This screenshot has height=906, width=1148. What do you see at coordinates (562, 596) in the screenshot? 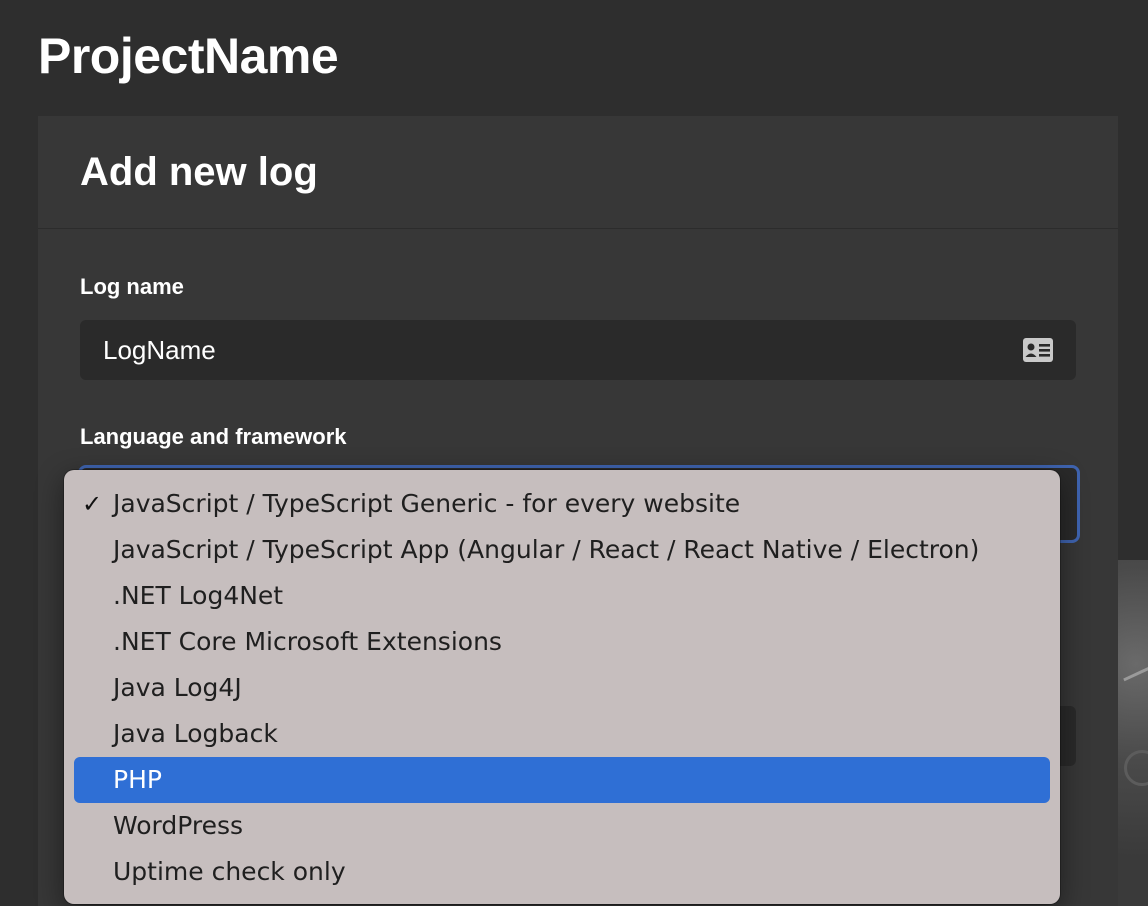
I see `dropdown-option: .NET Log4Net` at bounding box center [562, 596].